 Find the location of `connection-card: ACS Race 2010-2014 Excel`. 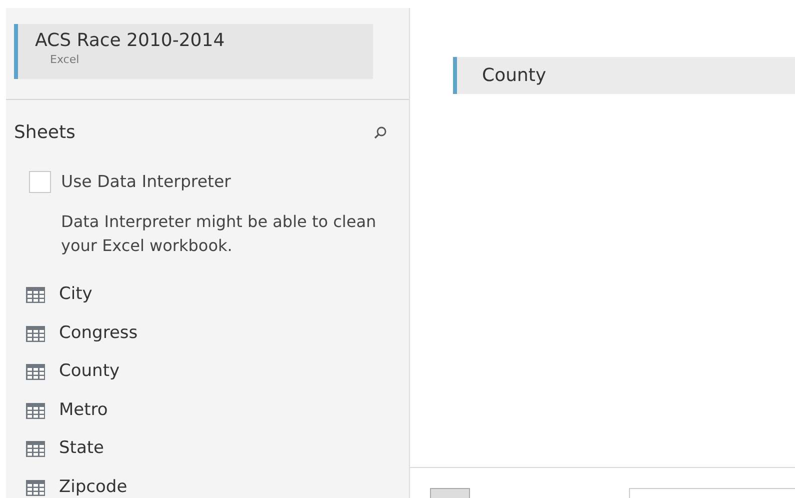

connection-card: ACS Race 2010-2014 Excel is located at coordinates (193, 51).